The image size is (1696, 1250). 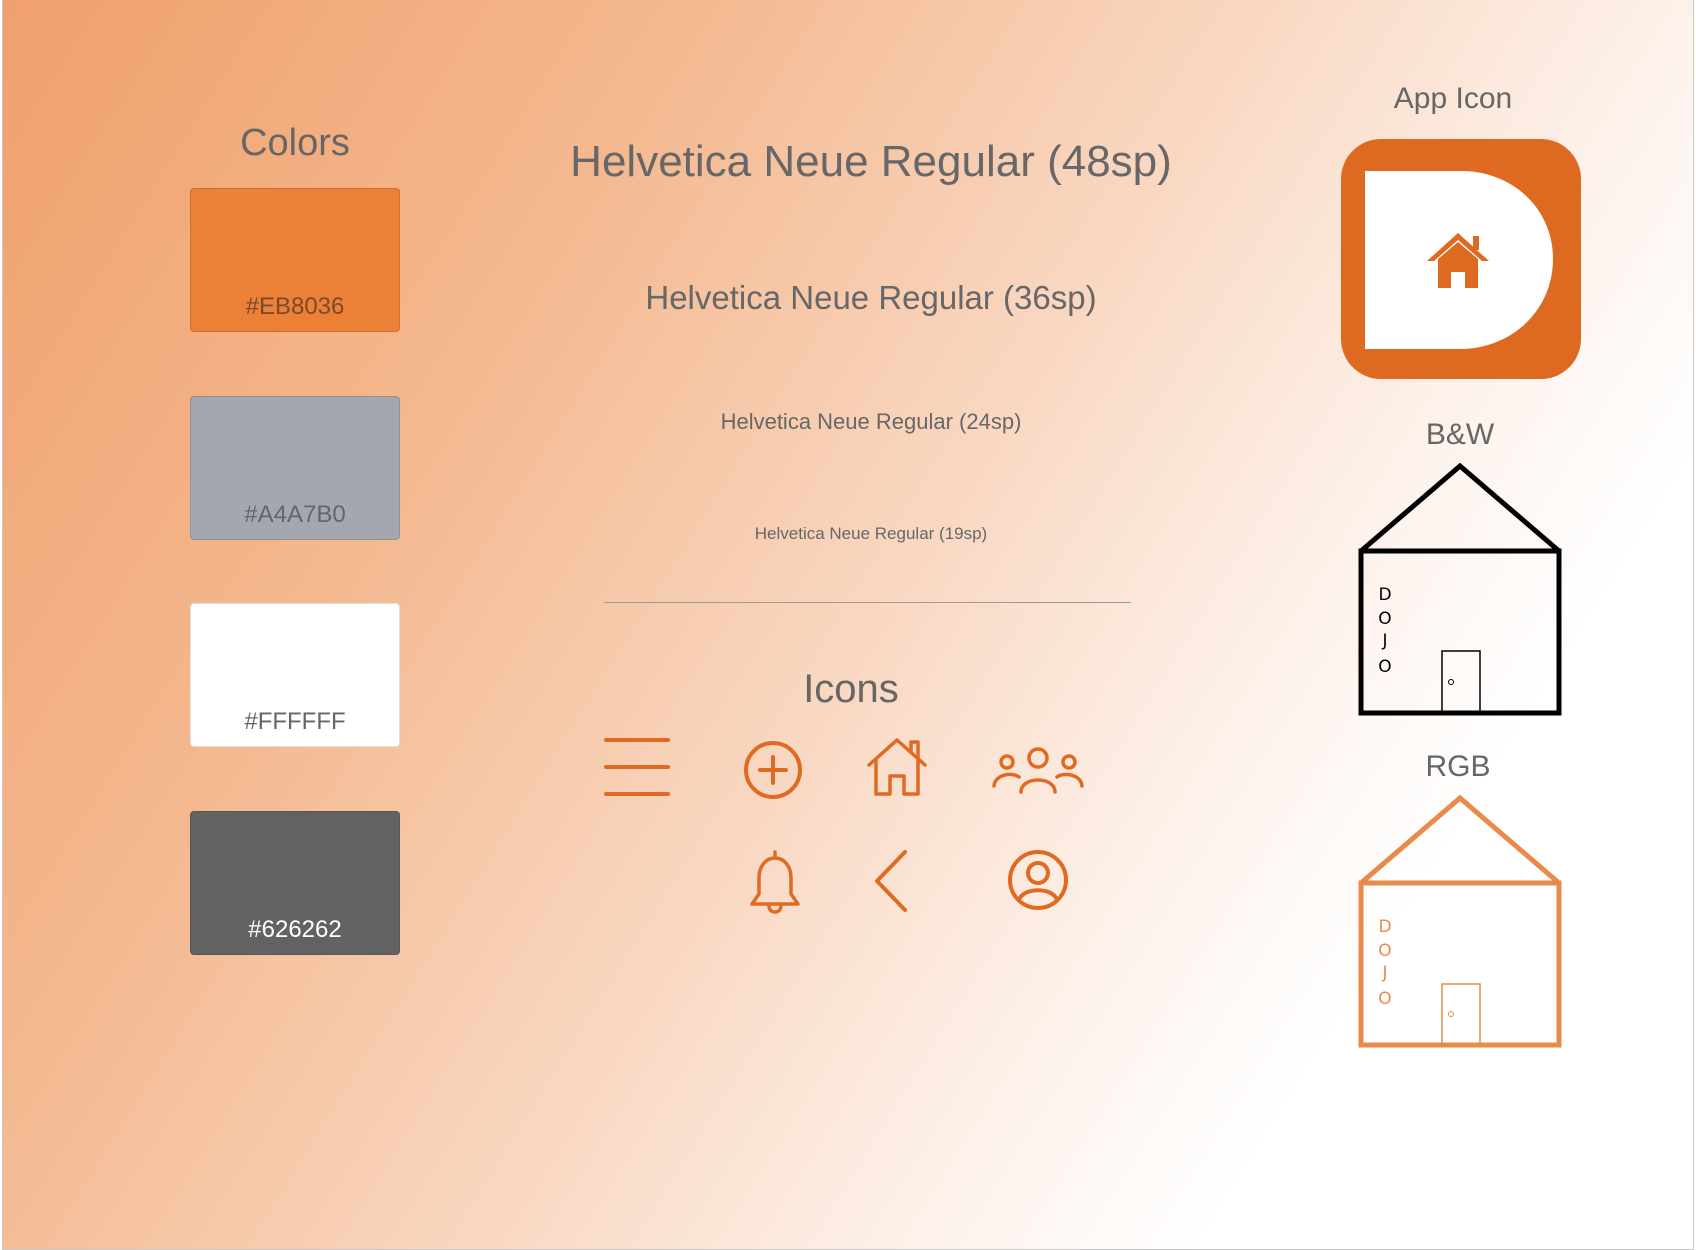 I want to click on bw-dojo-letter-o2: O, so click(x=1385, y=667).